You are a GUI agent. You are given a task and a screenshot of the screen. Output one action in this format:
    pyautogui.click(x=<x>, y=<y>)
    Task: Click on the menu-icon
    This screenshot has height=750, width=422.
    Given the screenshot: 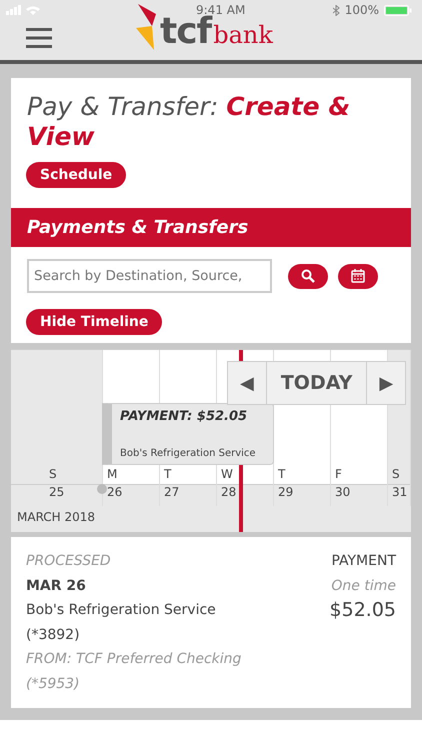 What is the action you would take?
    pyautogui.click(x=39, y=38)
    